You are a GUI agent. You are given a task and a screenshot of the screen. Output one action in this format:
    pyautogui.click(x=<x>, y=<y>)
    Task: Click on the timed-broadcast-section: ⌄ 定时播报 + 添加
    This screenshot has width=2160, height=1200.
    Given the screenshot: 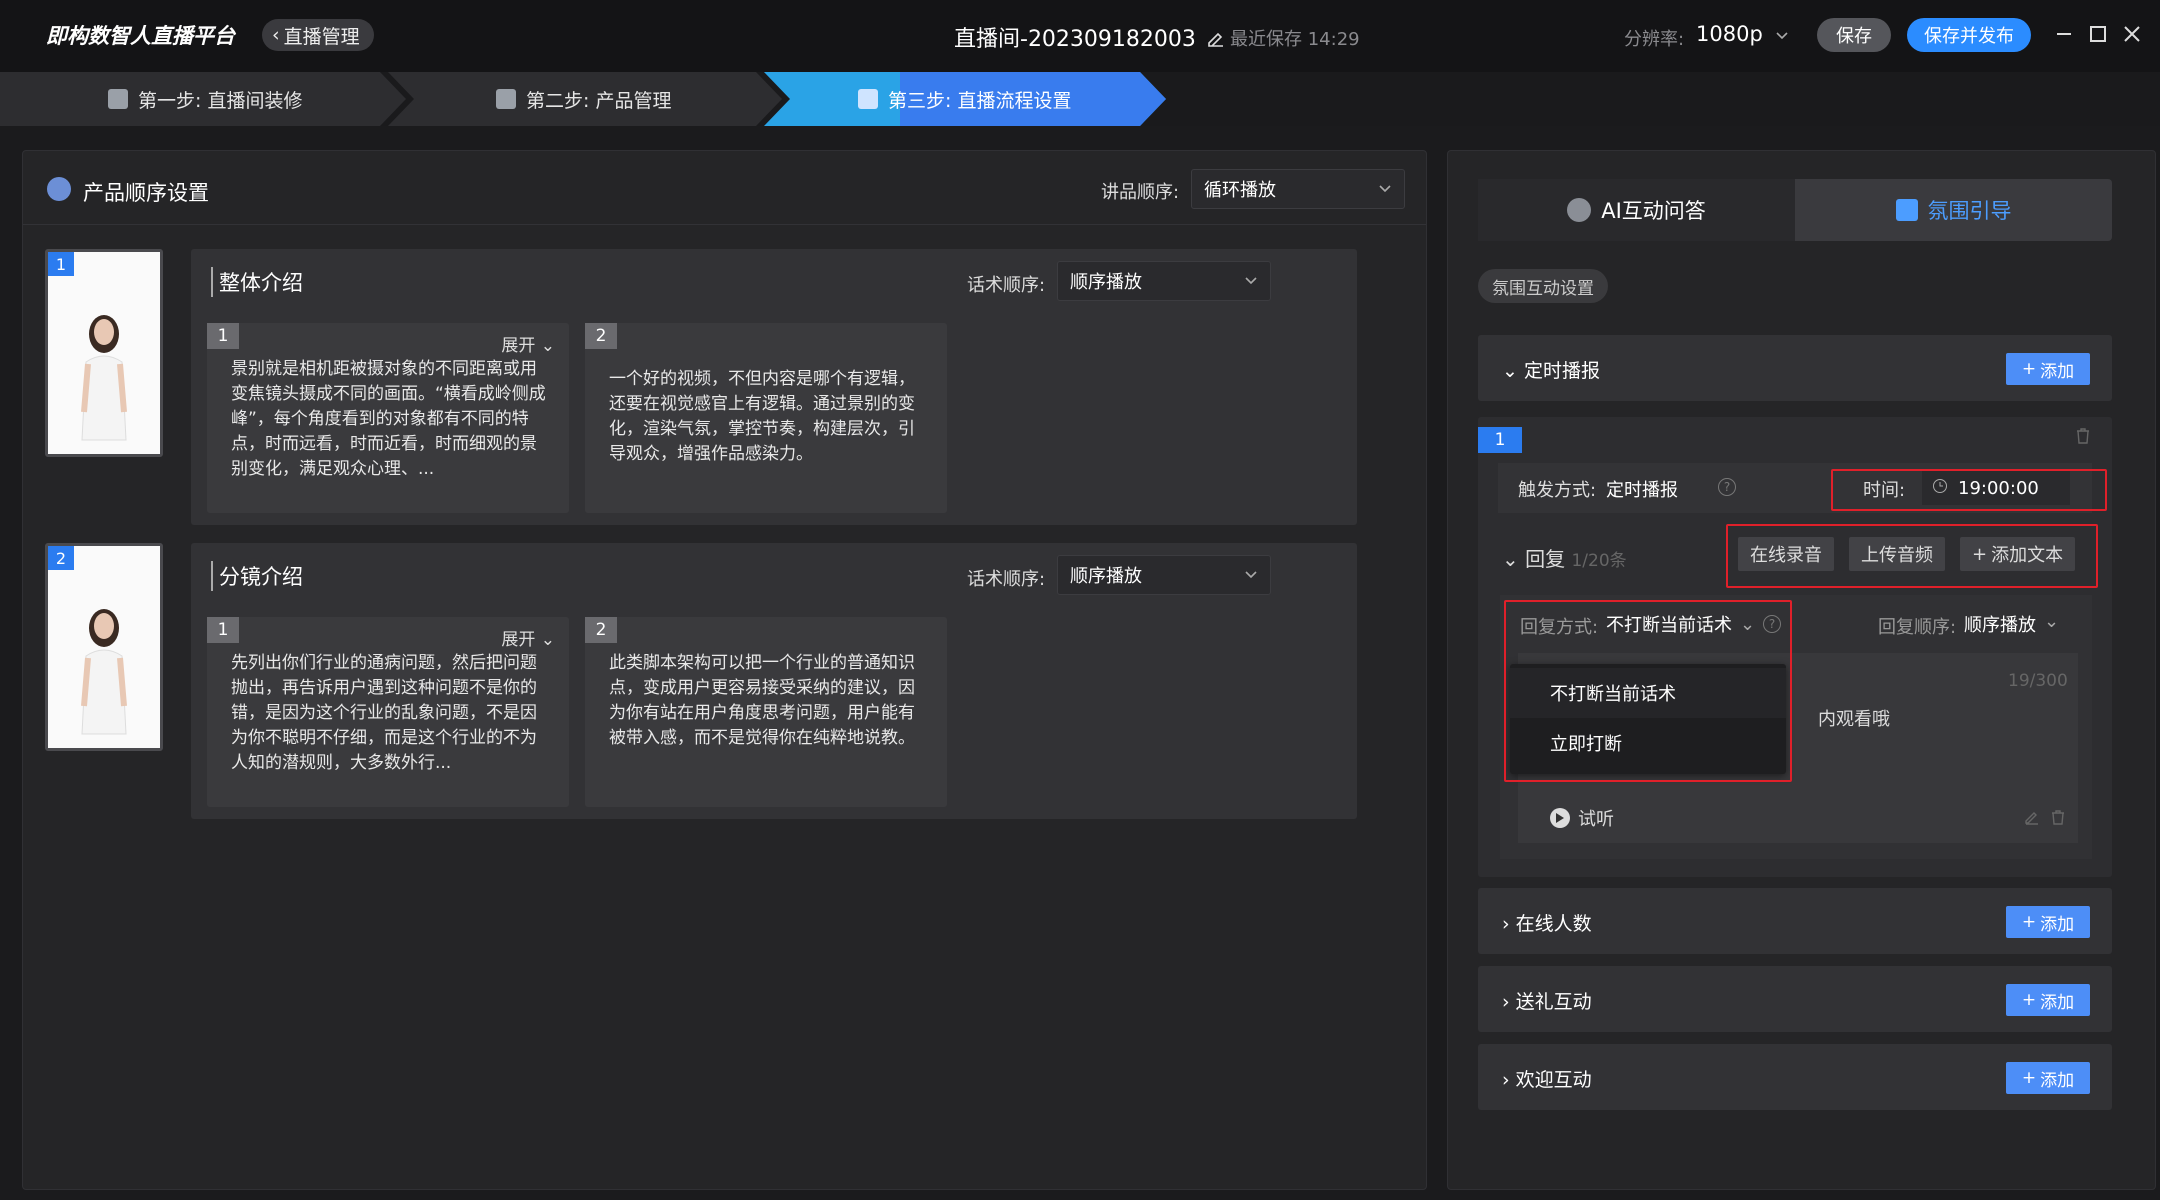 What is the action you would take?
    pyautogui.click(x=1795, y=368)
    